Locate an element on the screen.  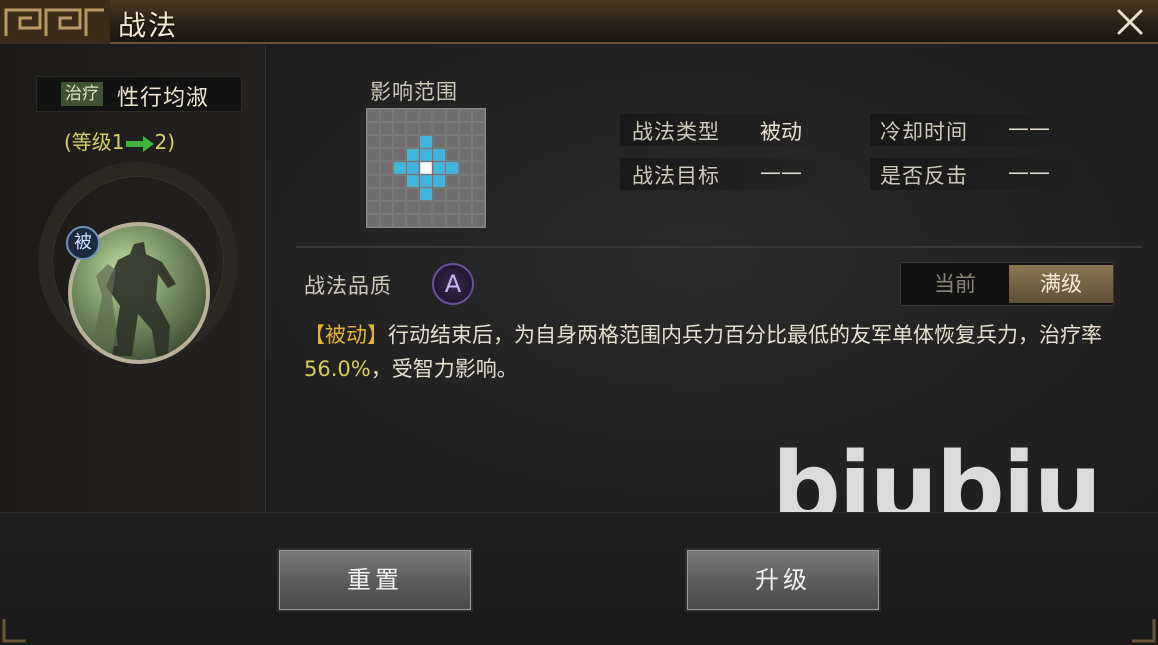
close-icon is located at coordinates (1130, 22).